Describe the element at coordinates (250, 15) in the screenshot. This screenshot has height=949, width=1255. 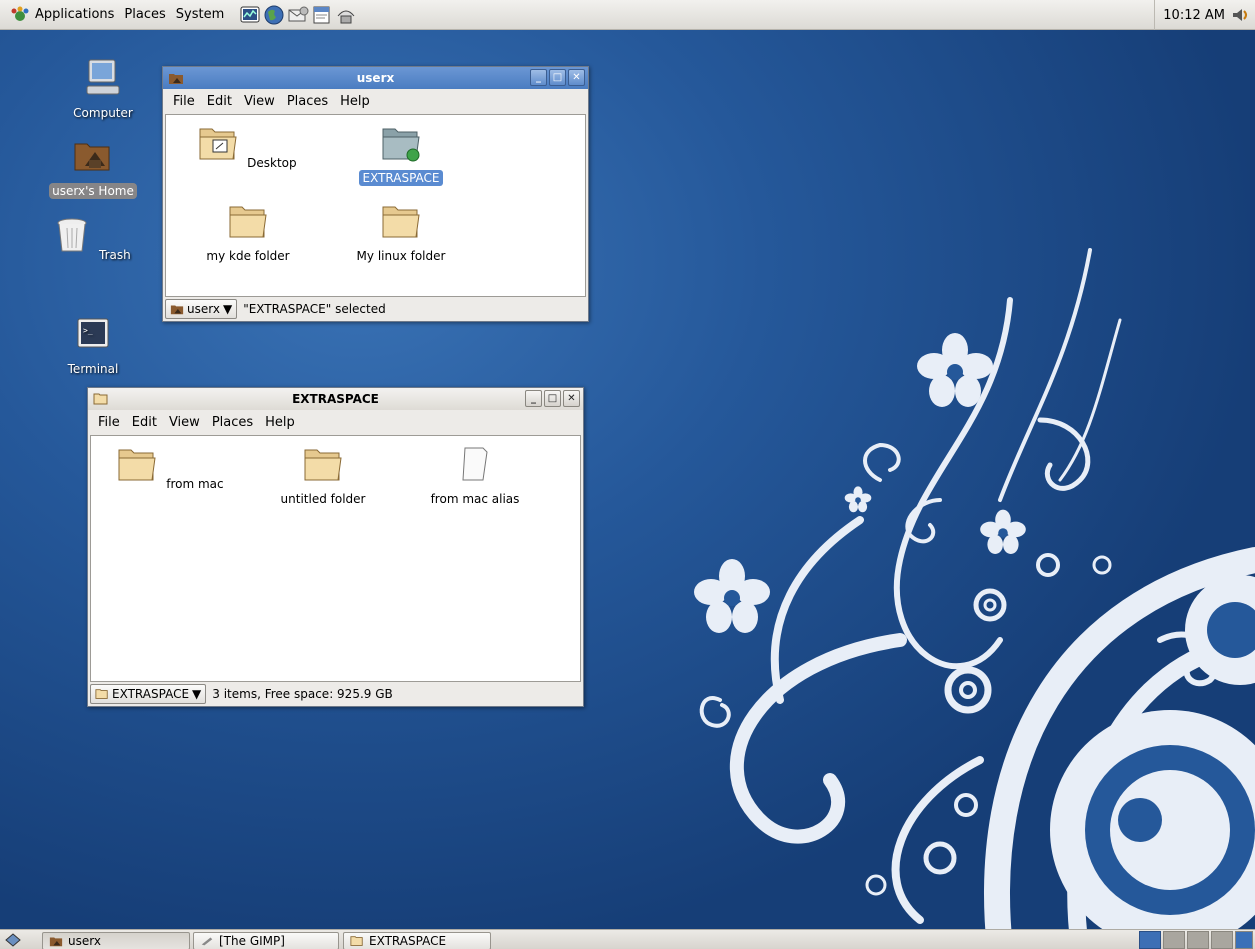
I see `system-monitor-icon` at that location.